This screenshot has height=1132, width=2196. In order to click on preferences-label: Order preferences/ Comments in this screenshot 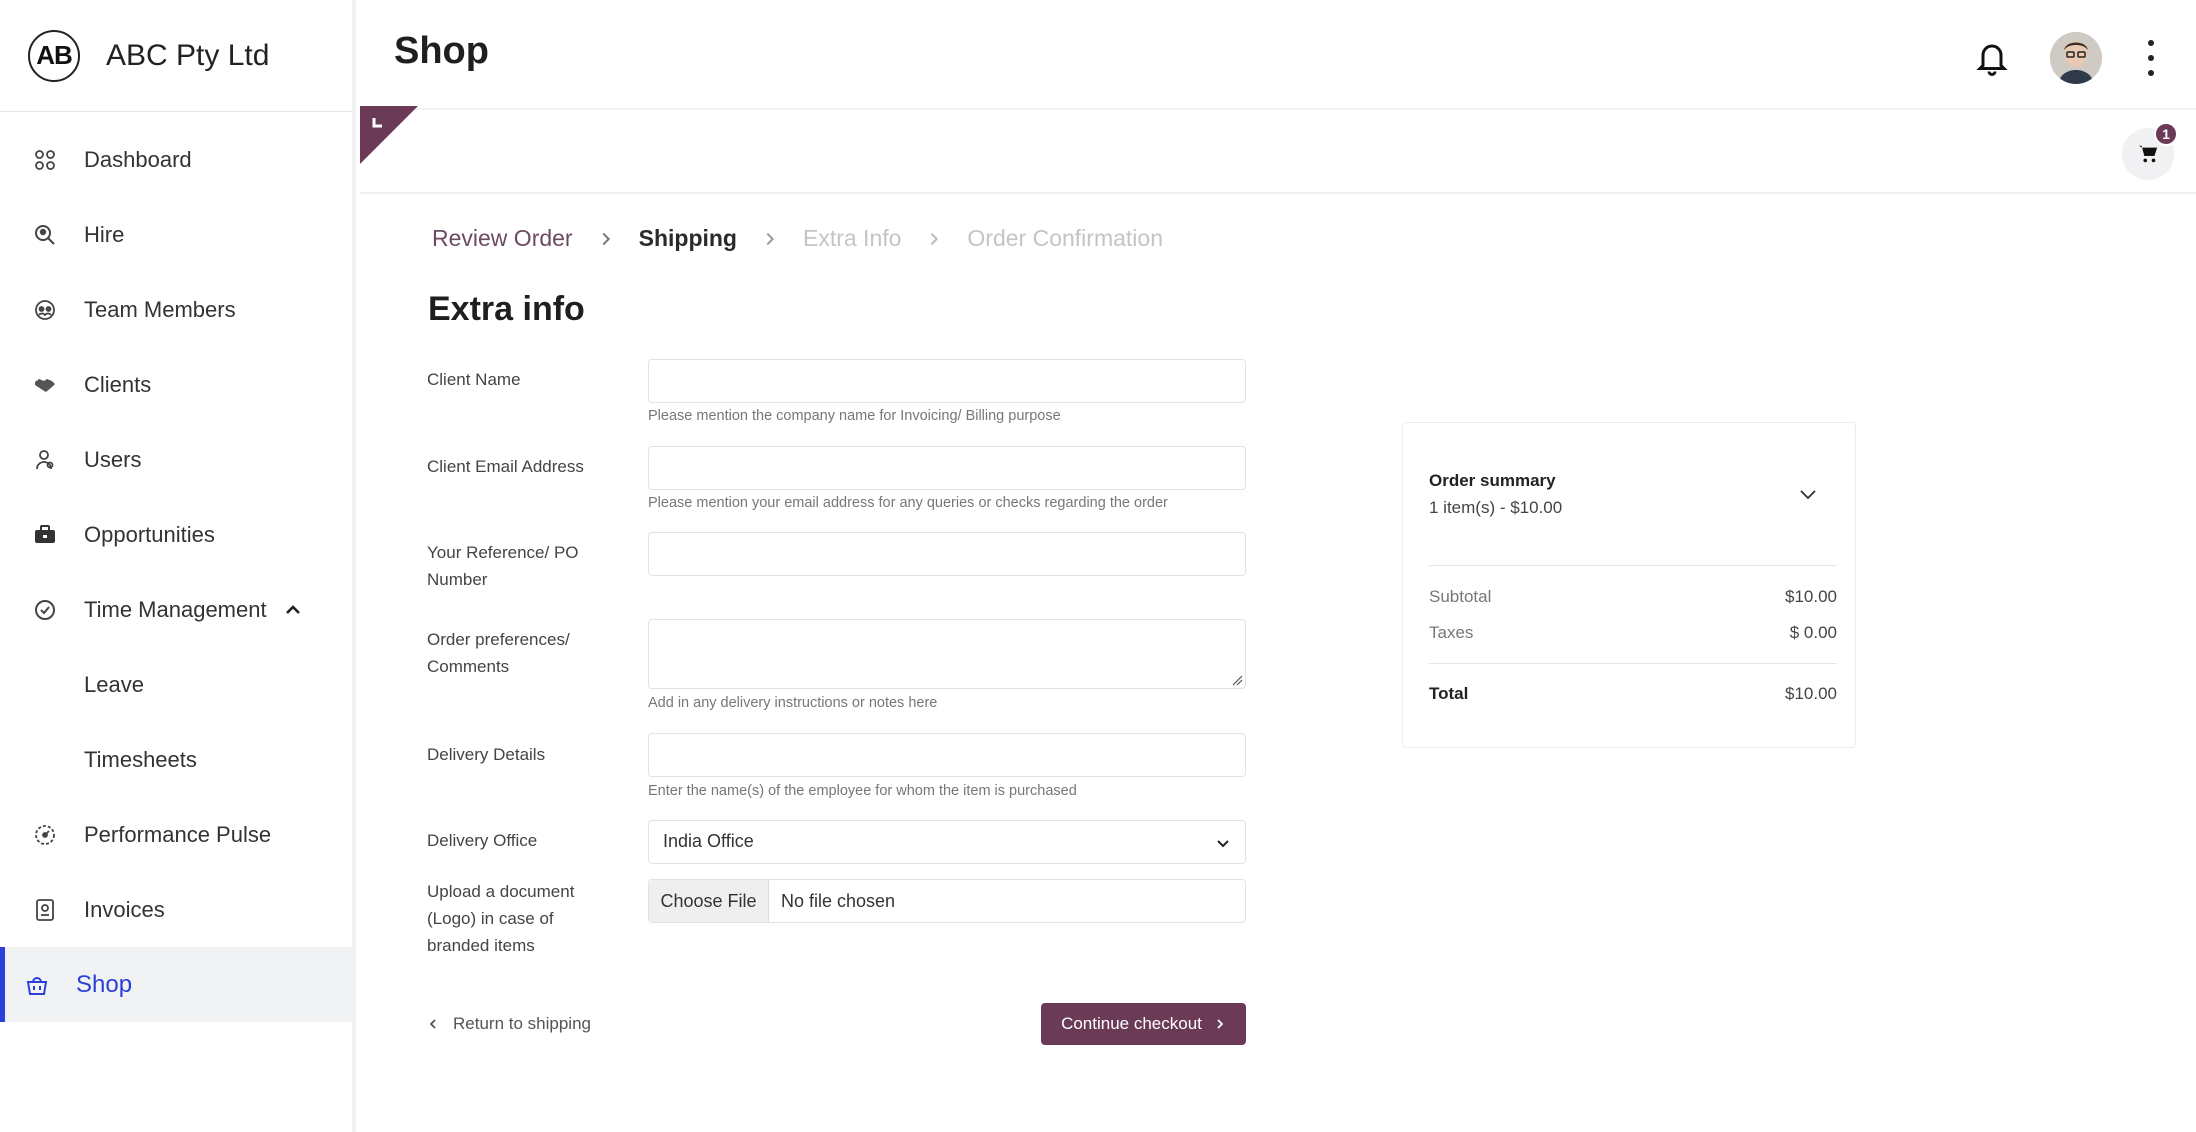, I will do `click(498, 653)`.